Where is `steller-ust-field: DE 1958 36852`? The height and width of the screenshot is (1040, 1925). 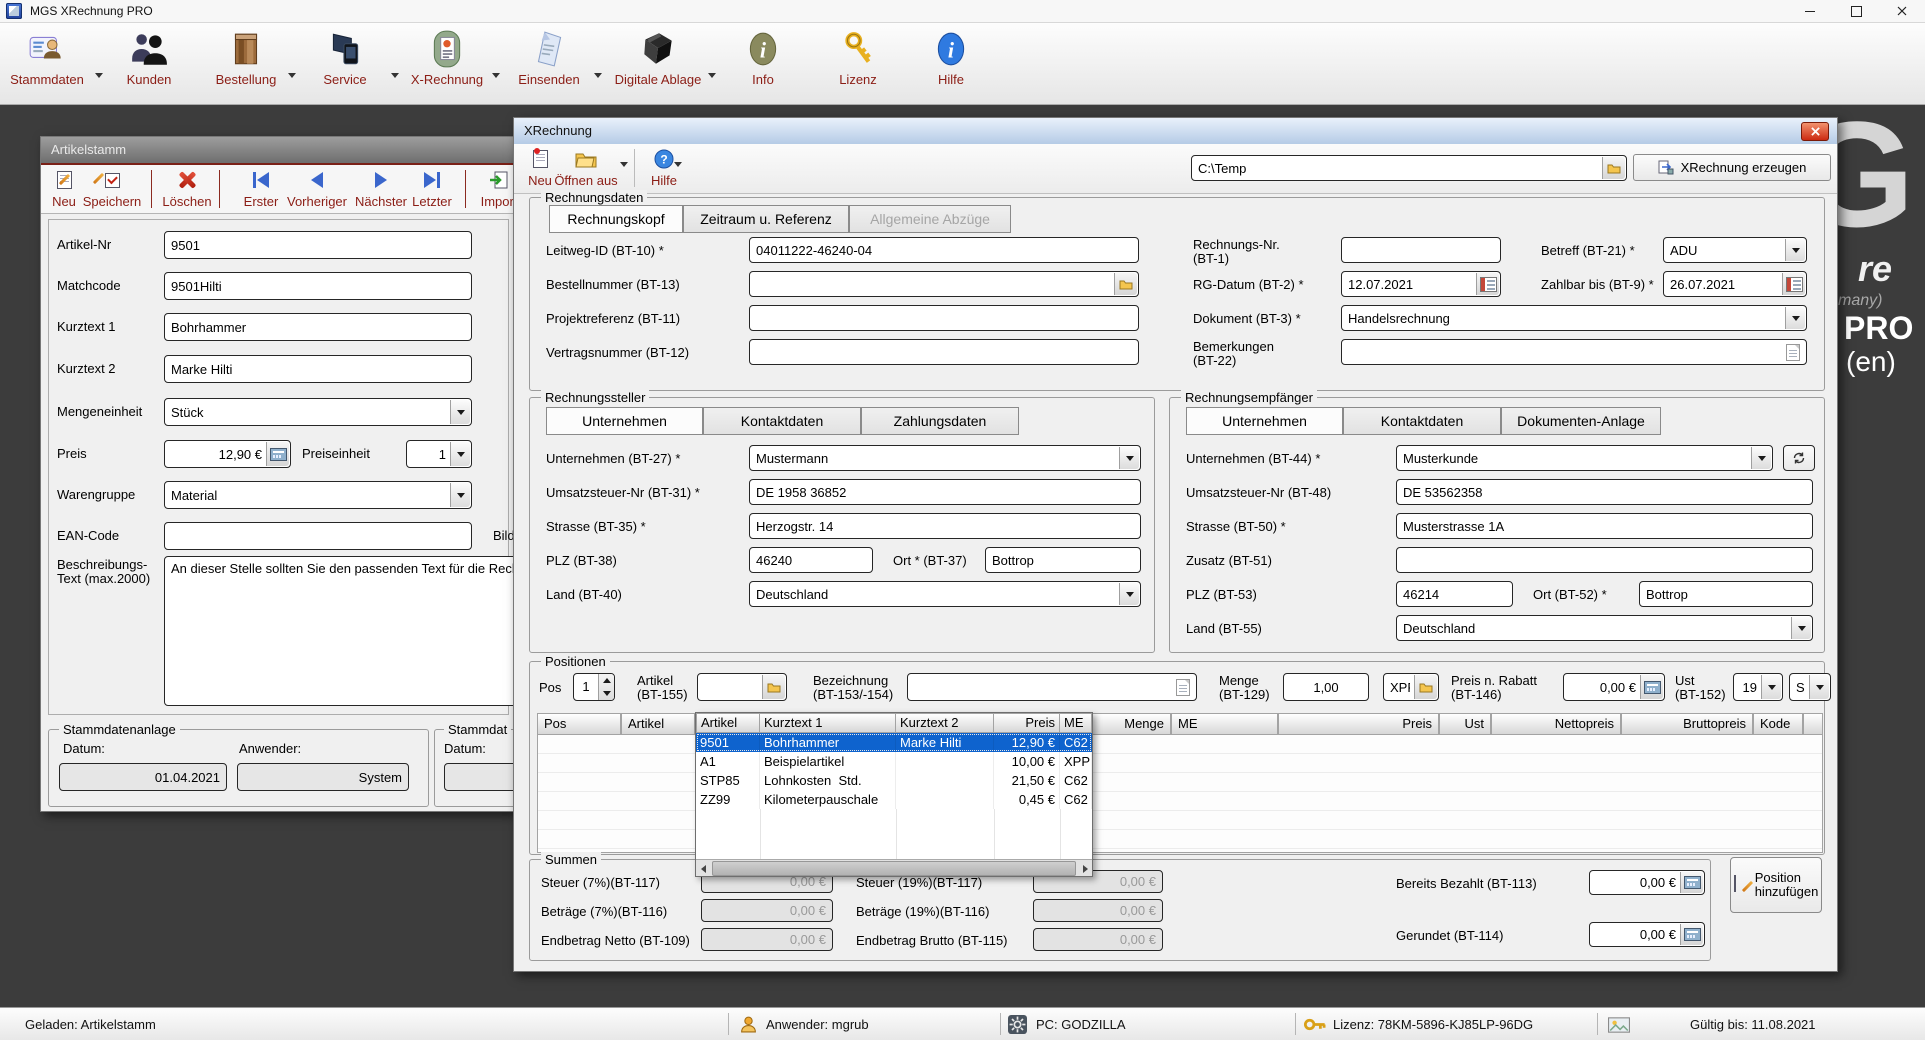 steller-ust-field: DE 1958 36852 is located at coordinates (945, 492).